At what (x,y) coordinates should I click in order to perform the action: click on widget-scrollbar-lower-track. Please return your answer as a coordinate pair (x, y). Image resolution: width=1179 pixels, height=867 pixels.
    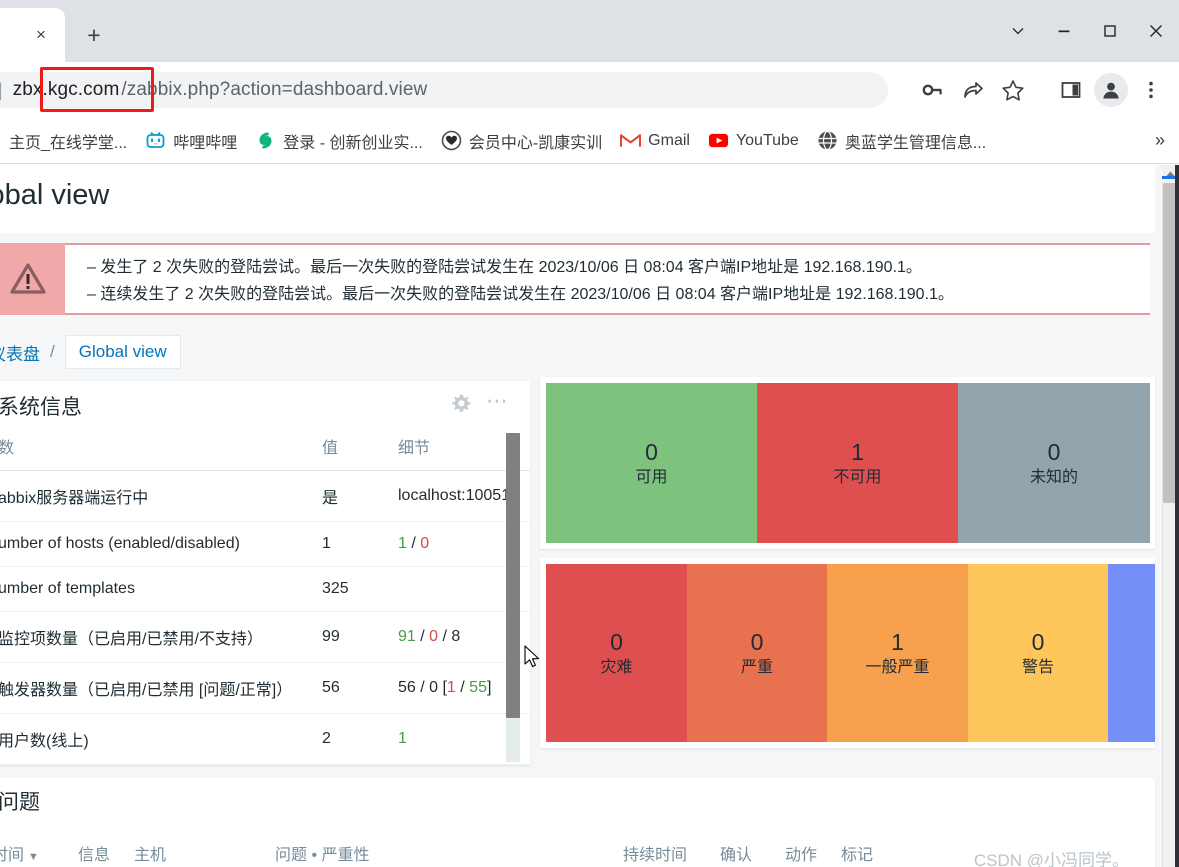
    Looking at the image, I should click on (513, 740).